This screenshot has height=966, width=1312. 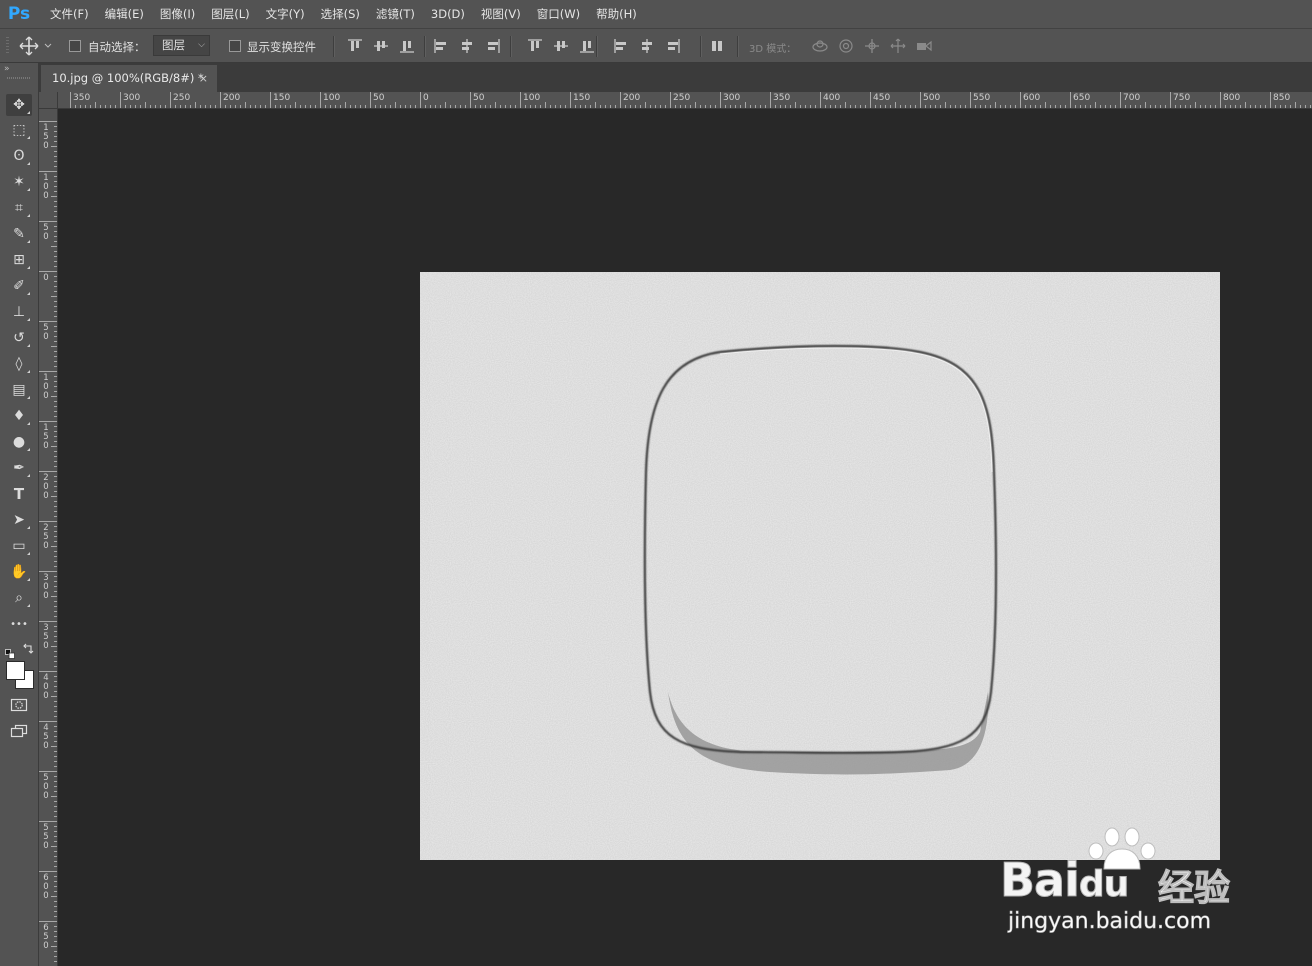 What do you see at coordinates (395, 14) in the screenshot?
I see `menu-item: 滤镜(T)` at bounding box center [395, 14].